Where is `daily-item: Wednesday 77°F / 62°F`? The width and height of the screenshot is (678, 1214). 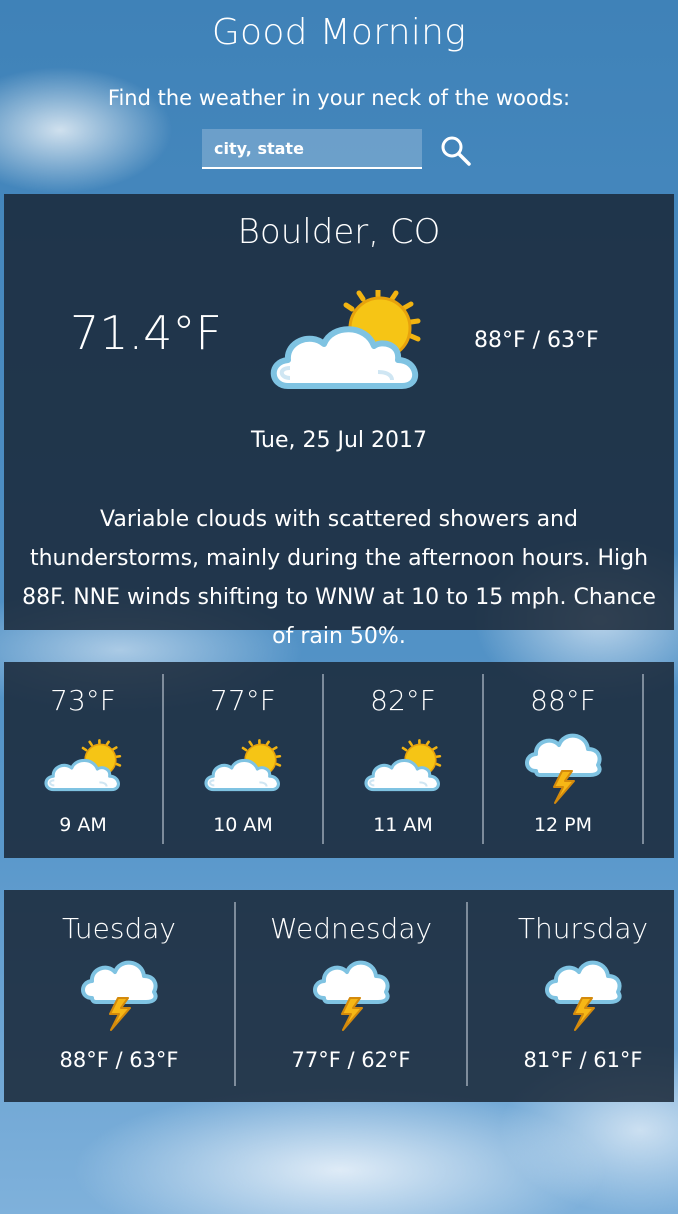
daily-item: Wednesday 77°F / 62°F is located at coordinates (352, 994).